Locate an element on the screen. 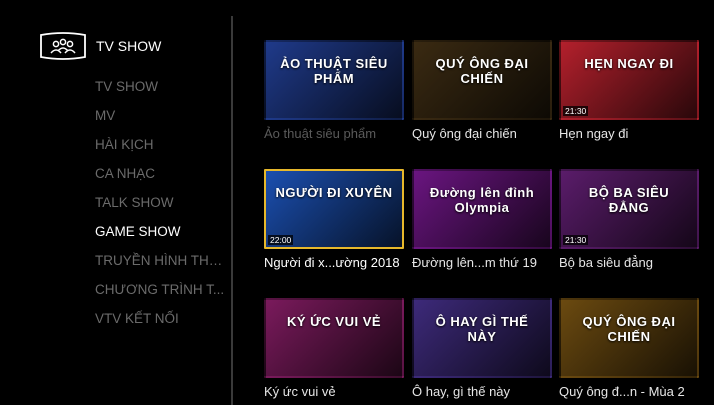 The height and width of the screenshot is (405, 714). show-thumbnail: NGƯỜI ĐI XUYÊN 22:00 is located at coordinates (334, 209).